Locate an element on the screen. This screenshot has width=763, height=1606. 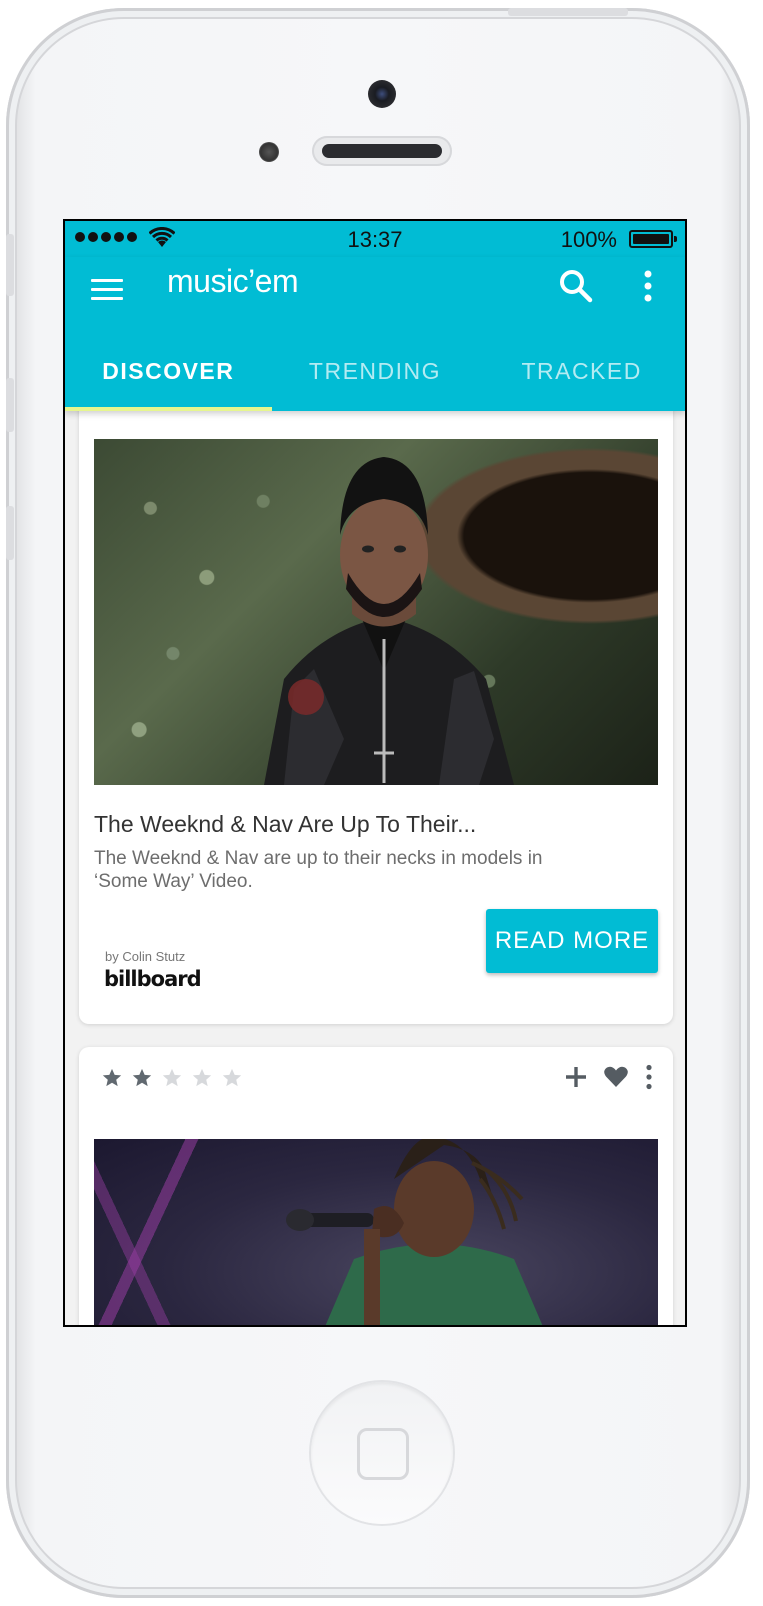
volume-down-button is located at coordinates (10, 533).